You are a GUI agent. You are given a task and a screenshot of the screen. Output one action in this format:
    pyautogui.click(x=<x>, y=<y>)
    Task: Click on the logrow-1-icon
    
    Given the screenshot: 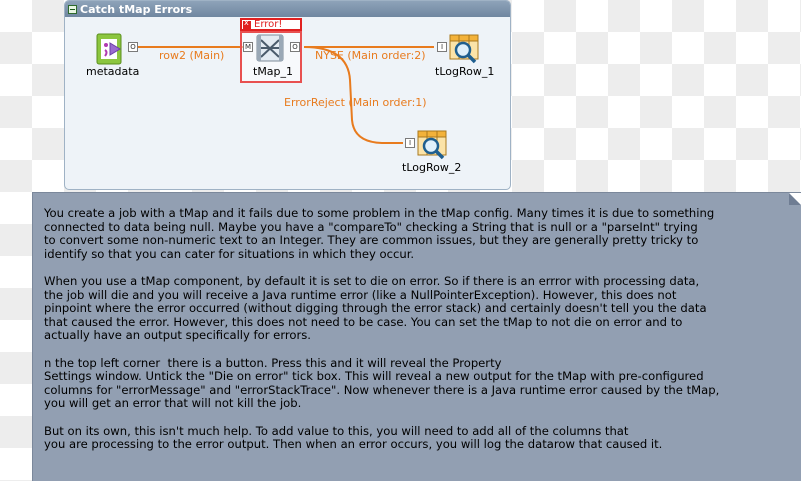 What is the action you would take?
    pyautogui.click(x=465, y=49)
    